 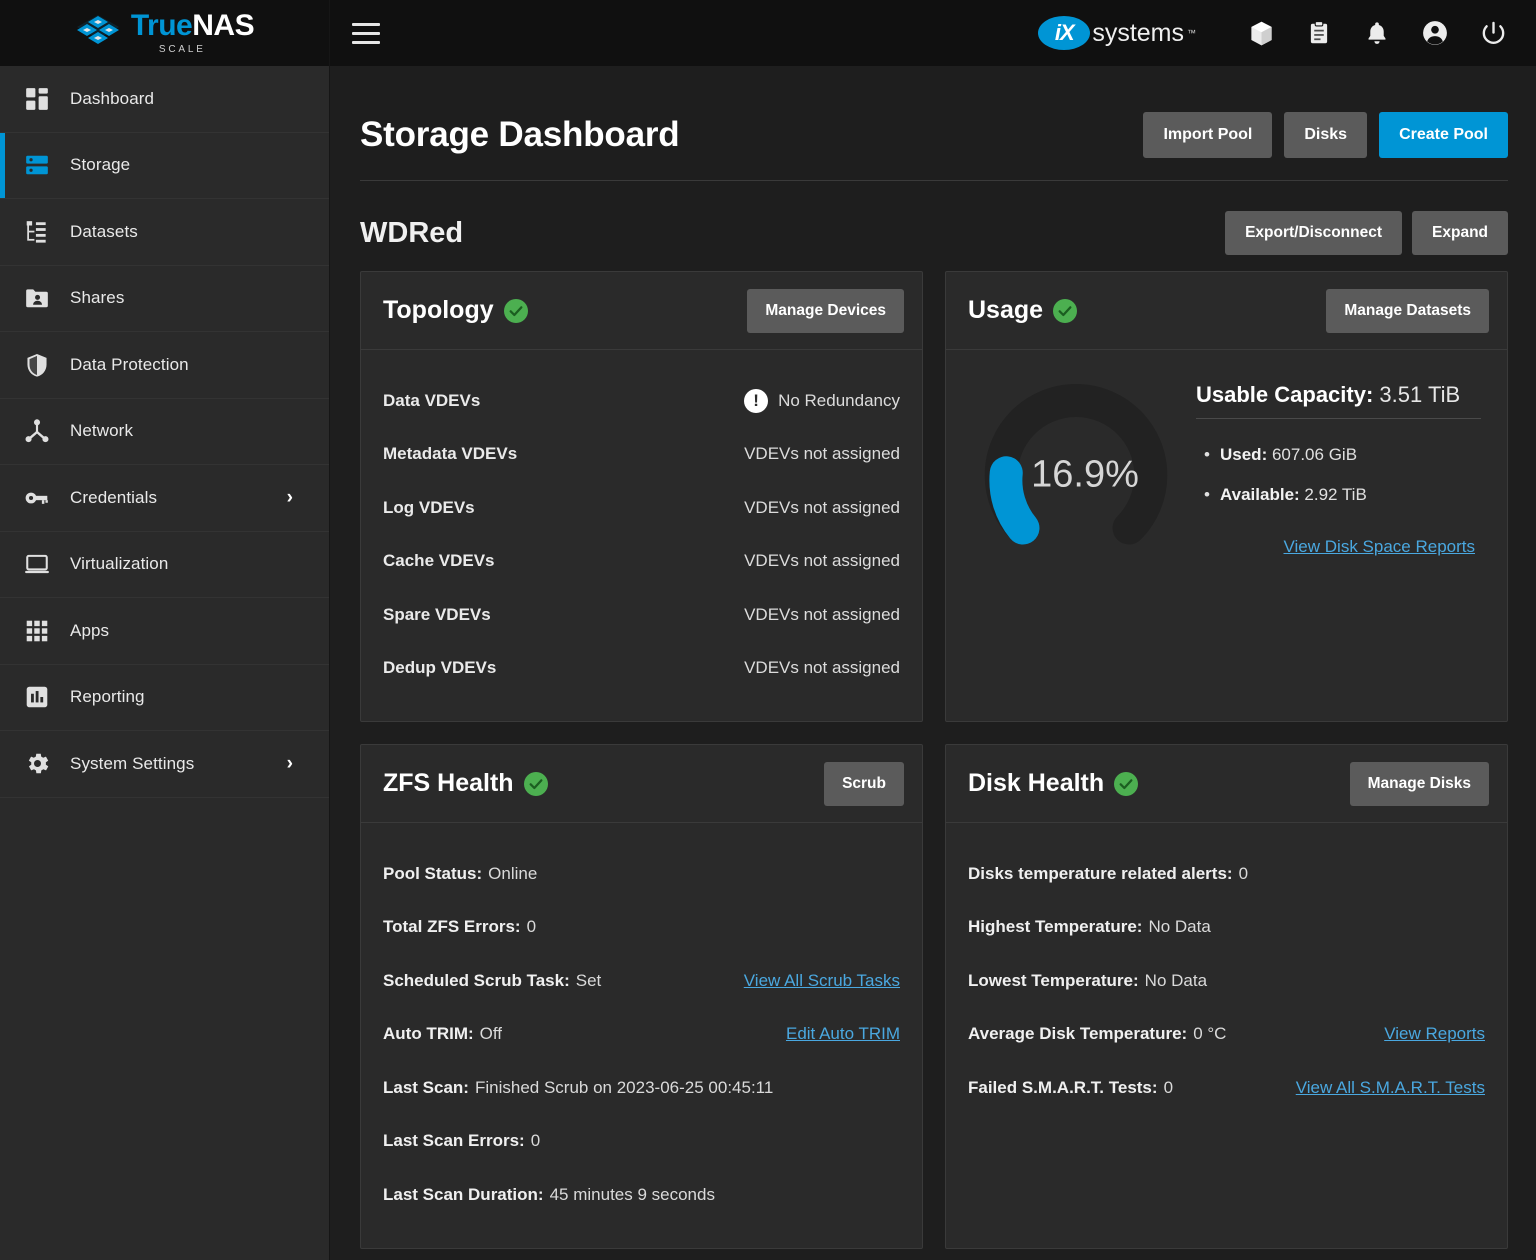 What do you see at coordinates (1407, 310) in the screenshot?
I see `manage-datasets-button: Manage Datasets` at bounding box center [1407, 310].